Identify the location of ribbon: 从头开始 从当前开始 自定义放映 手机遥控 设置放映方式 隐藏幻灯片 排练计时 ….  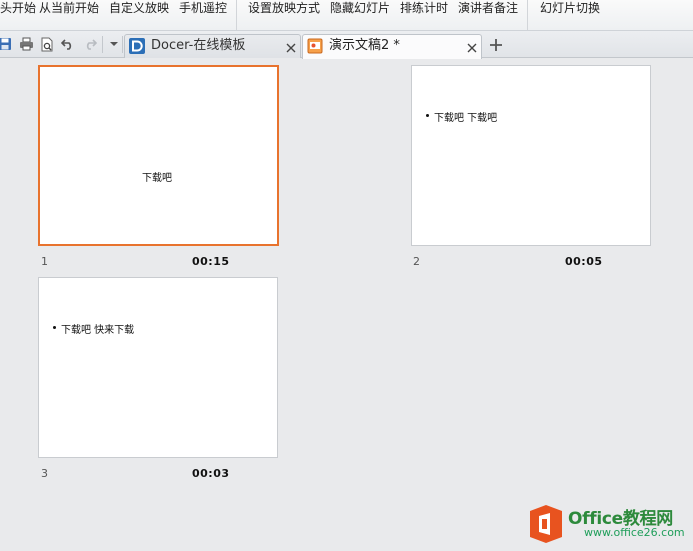
(346, 15).